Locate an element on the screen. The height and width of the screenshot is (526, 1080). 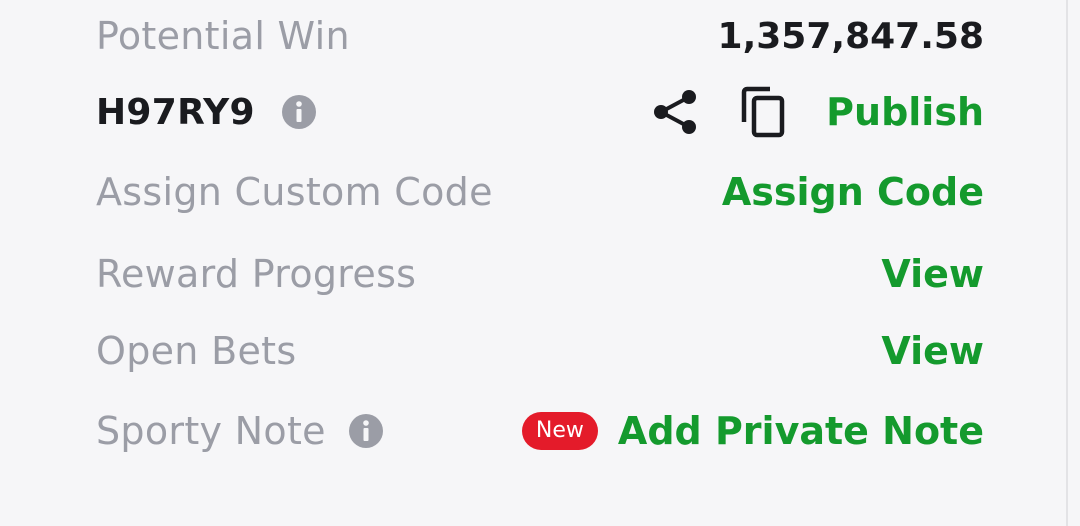
assign-custom-code-row: Assign Custom Code Assign Code is located at coordinates (540, 192).